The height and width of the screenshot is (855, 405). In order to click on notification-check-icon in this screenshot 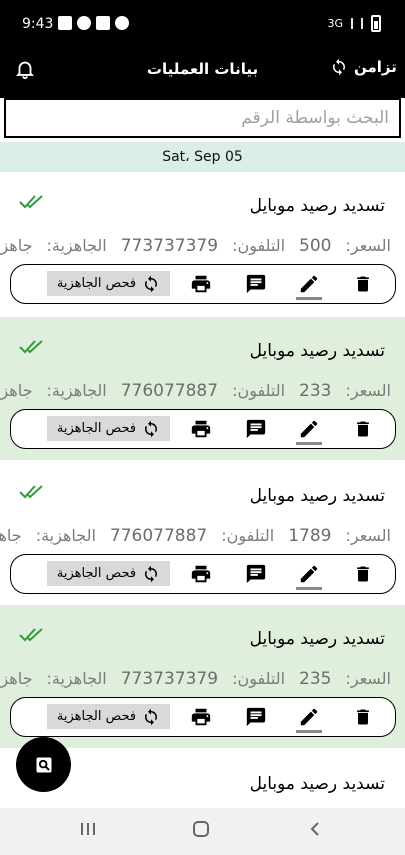, I will do `click(65, 23)`.